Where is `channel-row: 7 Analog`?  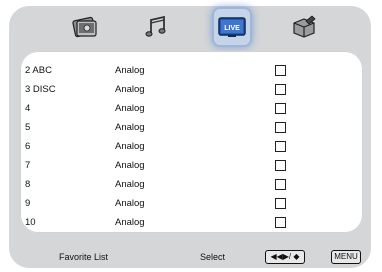
channel-row: 7 Analog is located at coordinates (155, 165).